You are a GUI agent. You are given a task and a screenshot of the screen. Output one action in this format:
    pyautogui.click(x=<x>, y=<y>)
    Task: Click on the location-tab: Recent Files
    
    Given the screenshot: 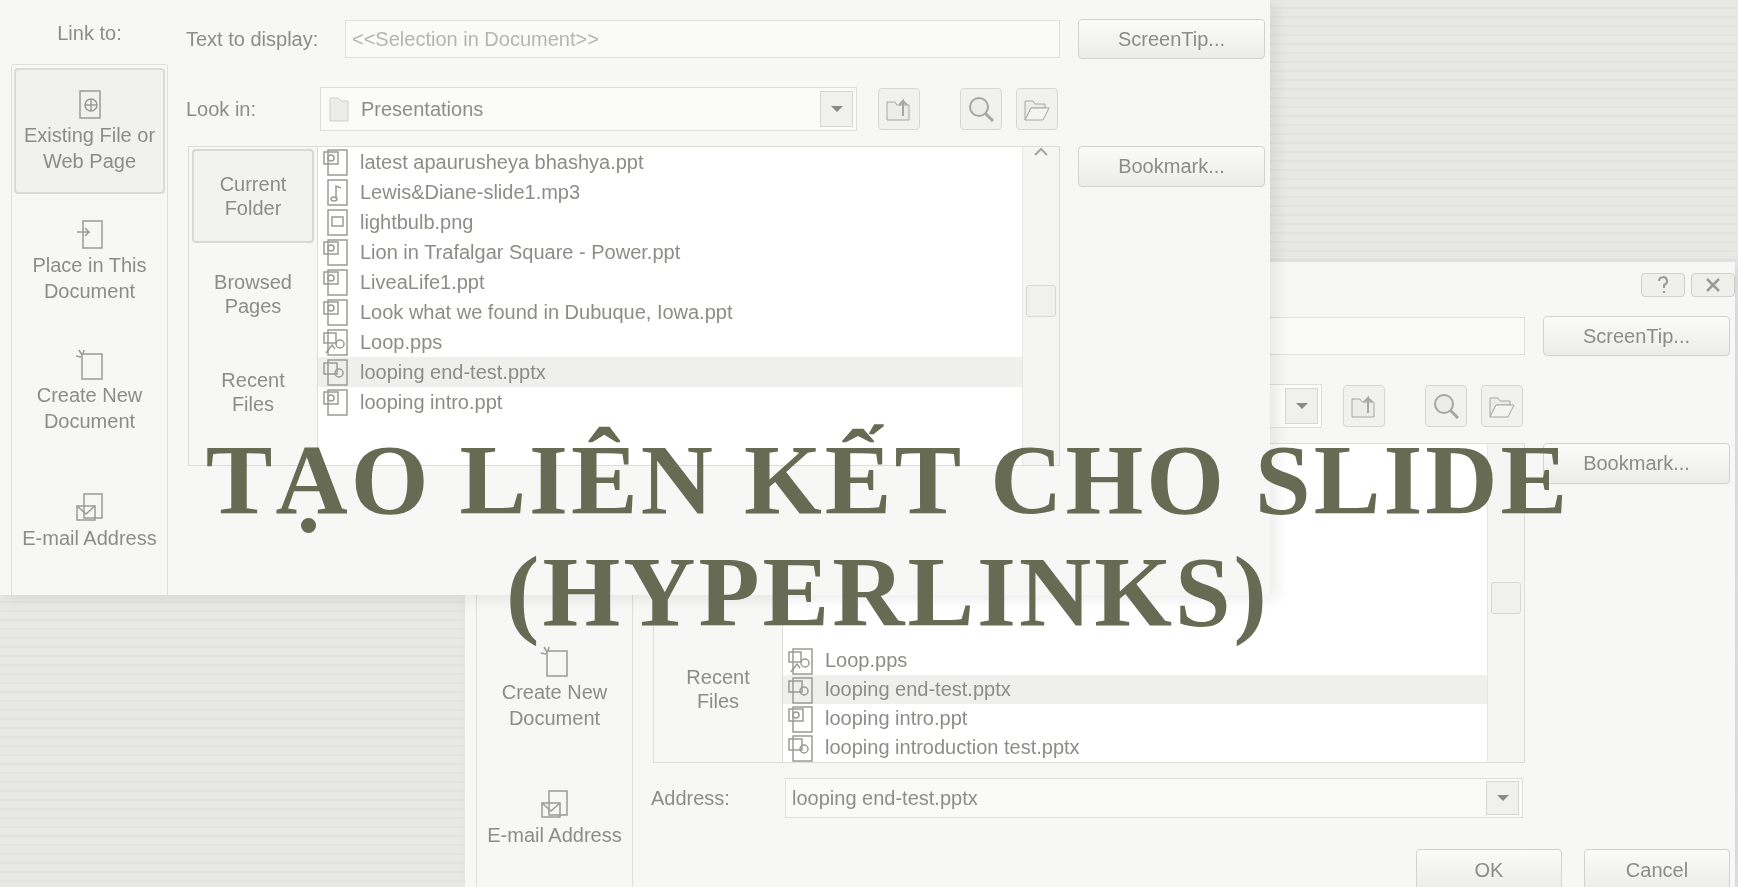 What is the action you would take?
    pyautogui.click(x=253, y=392)
    